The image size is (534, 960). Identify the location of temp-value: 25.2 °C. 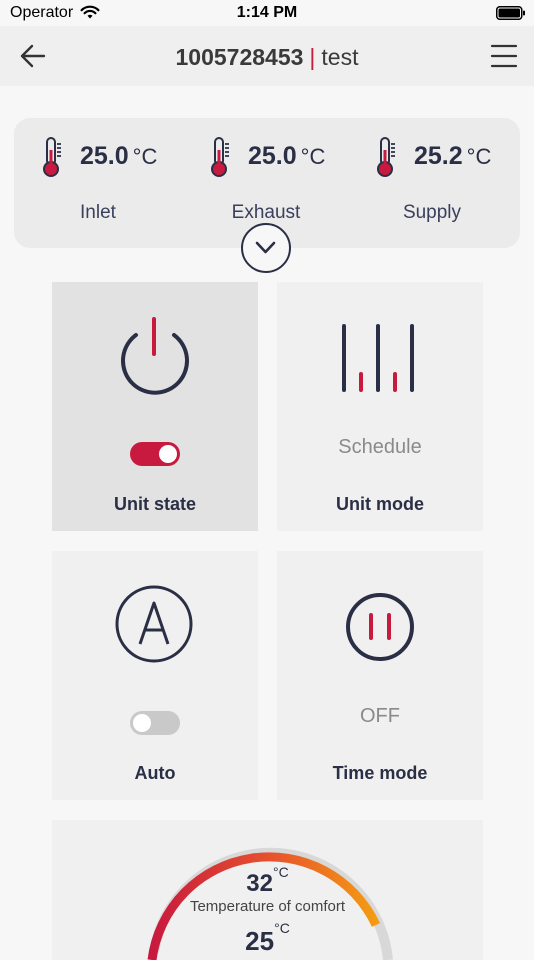
(452, 156).